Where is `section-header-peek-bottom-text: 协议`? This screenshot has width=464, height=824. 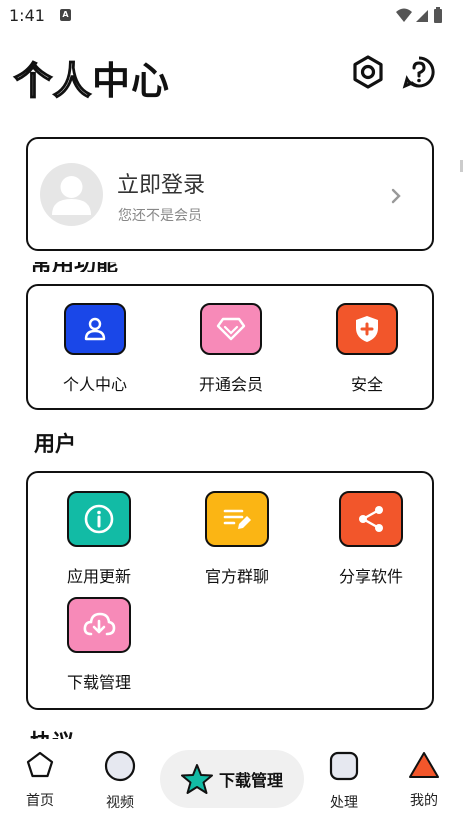
section-header-peek-bottom-text: 协议 is located at coordinates (52, 735).